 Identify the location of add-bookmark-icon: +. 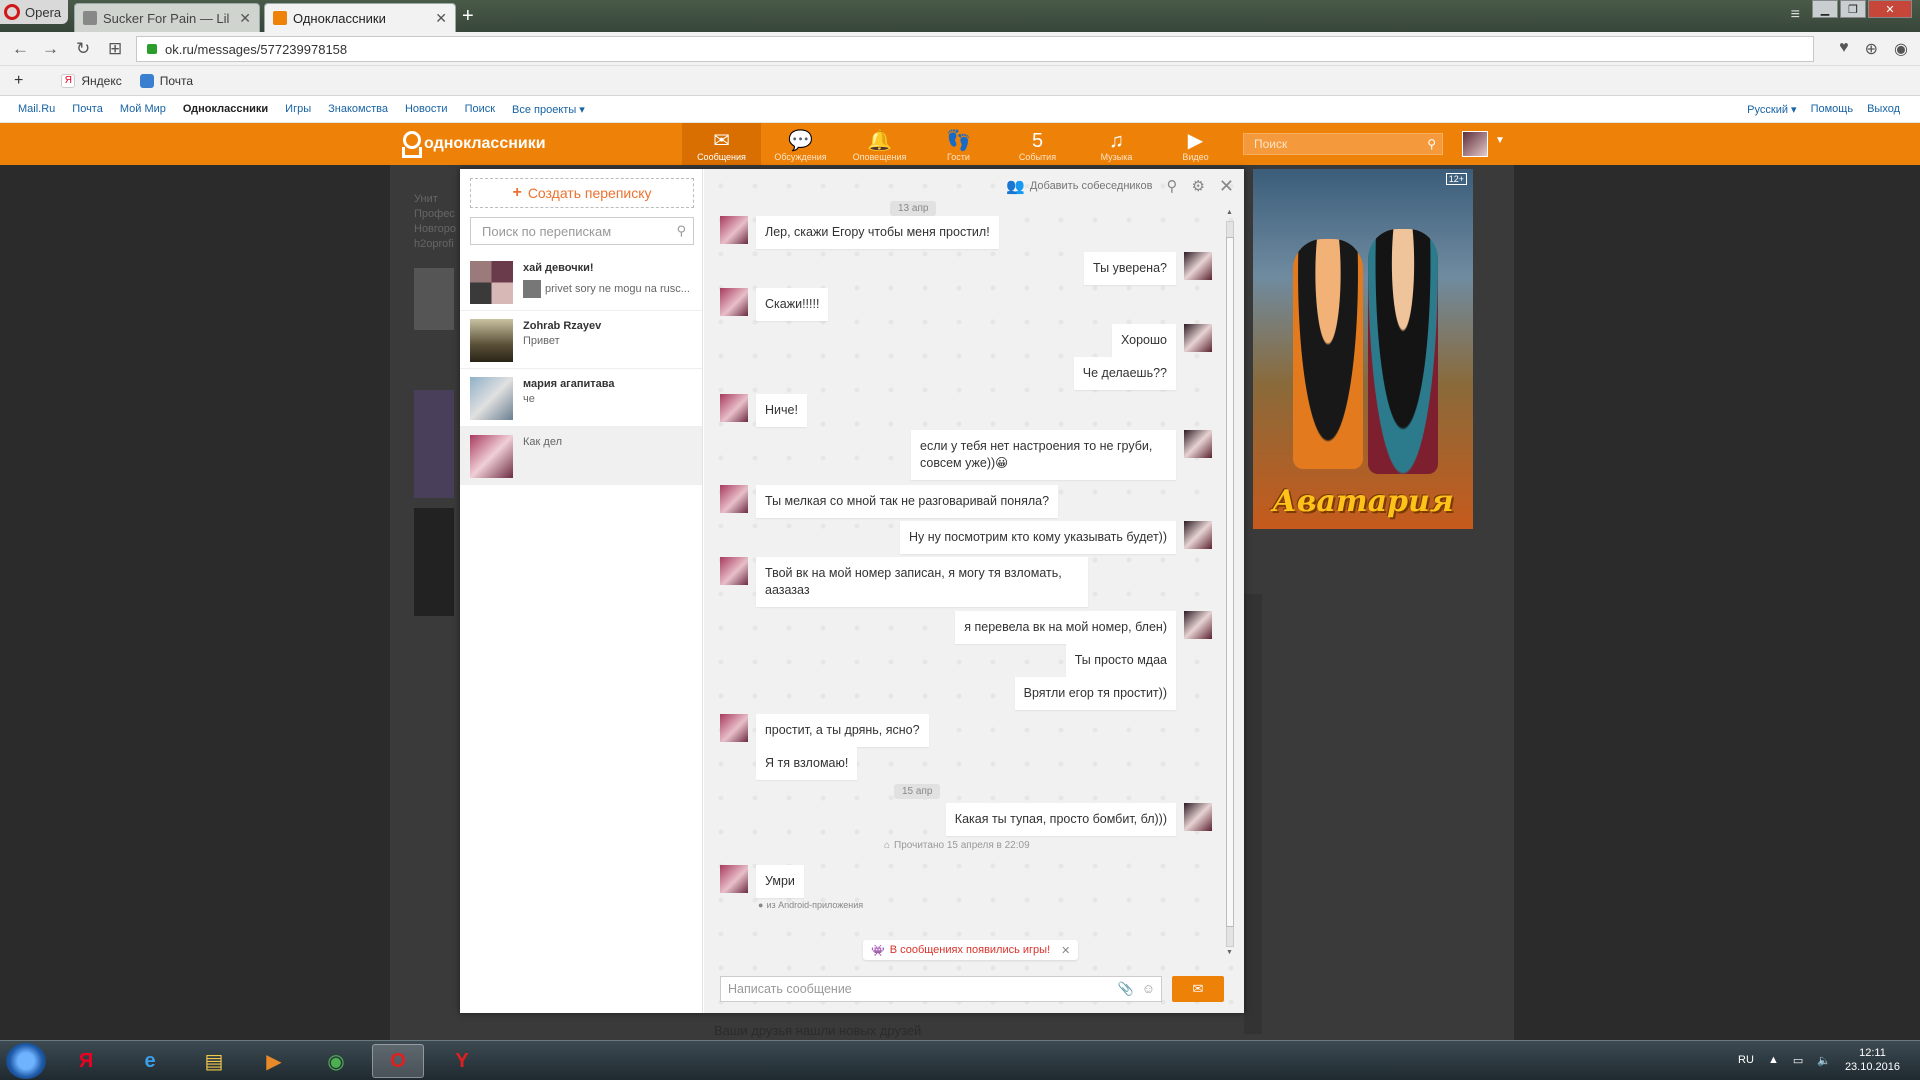
(18, 81).